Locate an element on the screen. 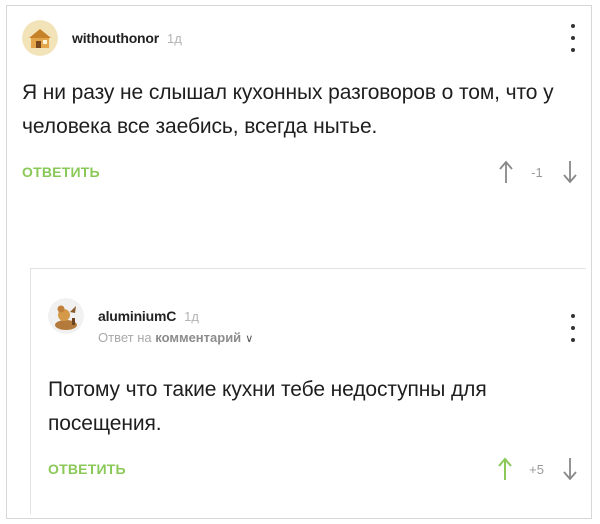 Image resolution: width=600 pixels, height=524 pixels. vote-controls: +5 is located at coordinates (537, 469).